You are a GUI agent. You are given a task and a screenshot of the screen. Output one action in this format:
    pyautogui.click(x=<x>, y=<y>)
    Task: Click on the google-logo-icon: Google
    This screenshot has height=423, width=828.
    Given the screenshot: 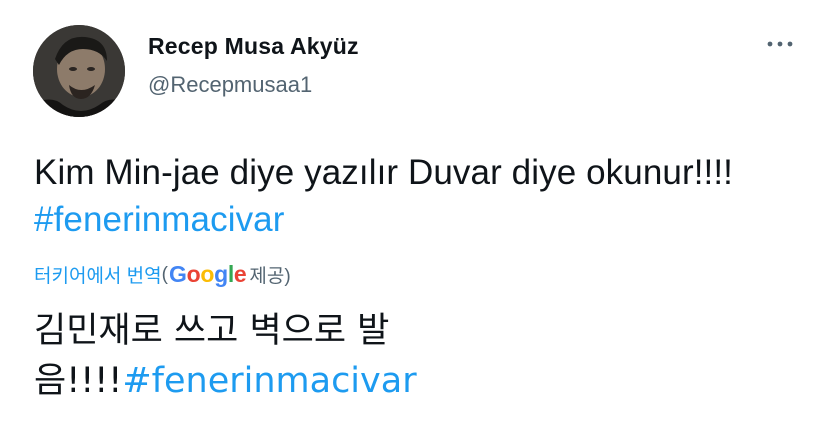 What is the action you would take?
    pyautogui.click(x=207, y=274)
    